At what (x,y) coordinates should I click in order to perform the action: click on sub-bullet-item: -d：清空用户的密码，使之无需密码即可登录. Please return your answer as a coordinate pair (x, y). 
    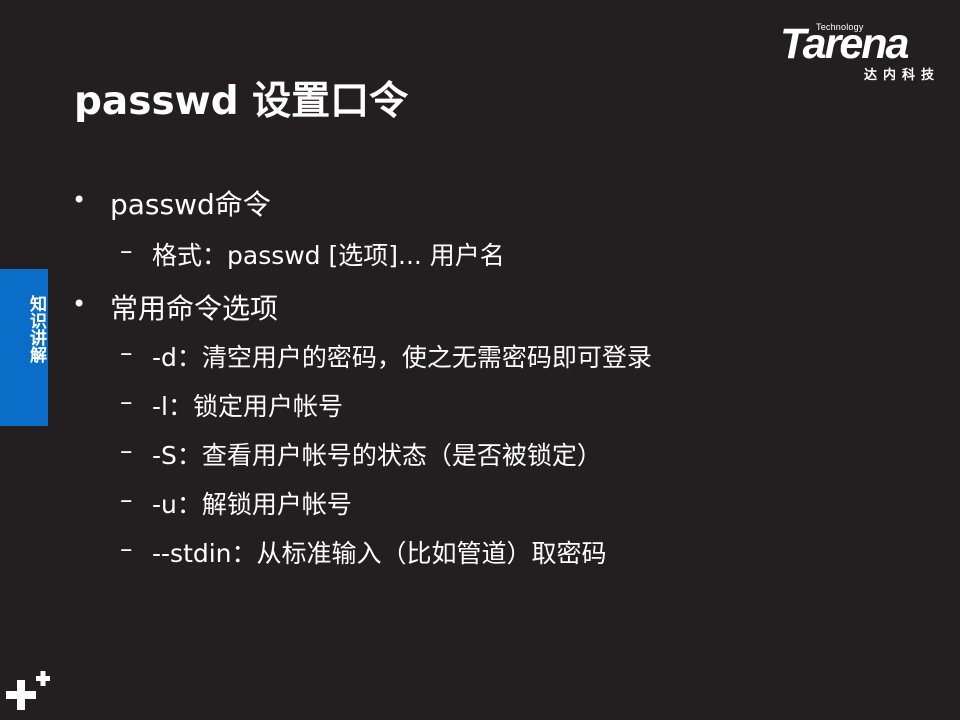
    Looking at the image, I should click on (402, 357).